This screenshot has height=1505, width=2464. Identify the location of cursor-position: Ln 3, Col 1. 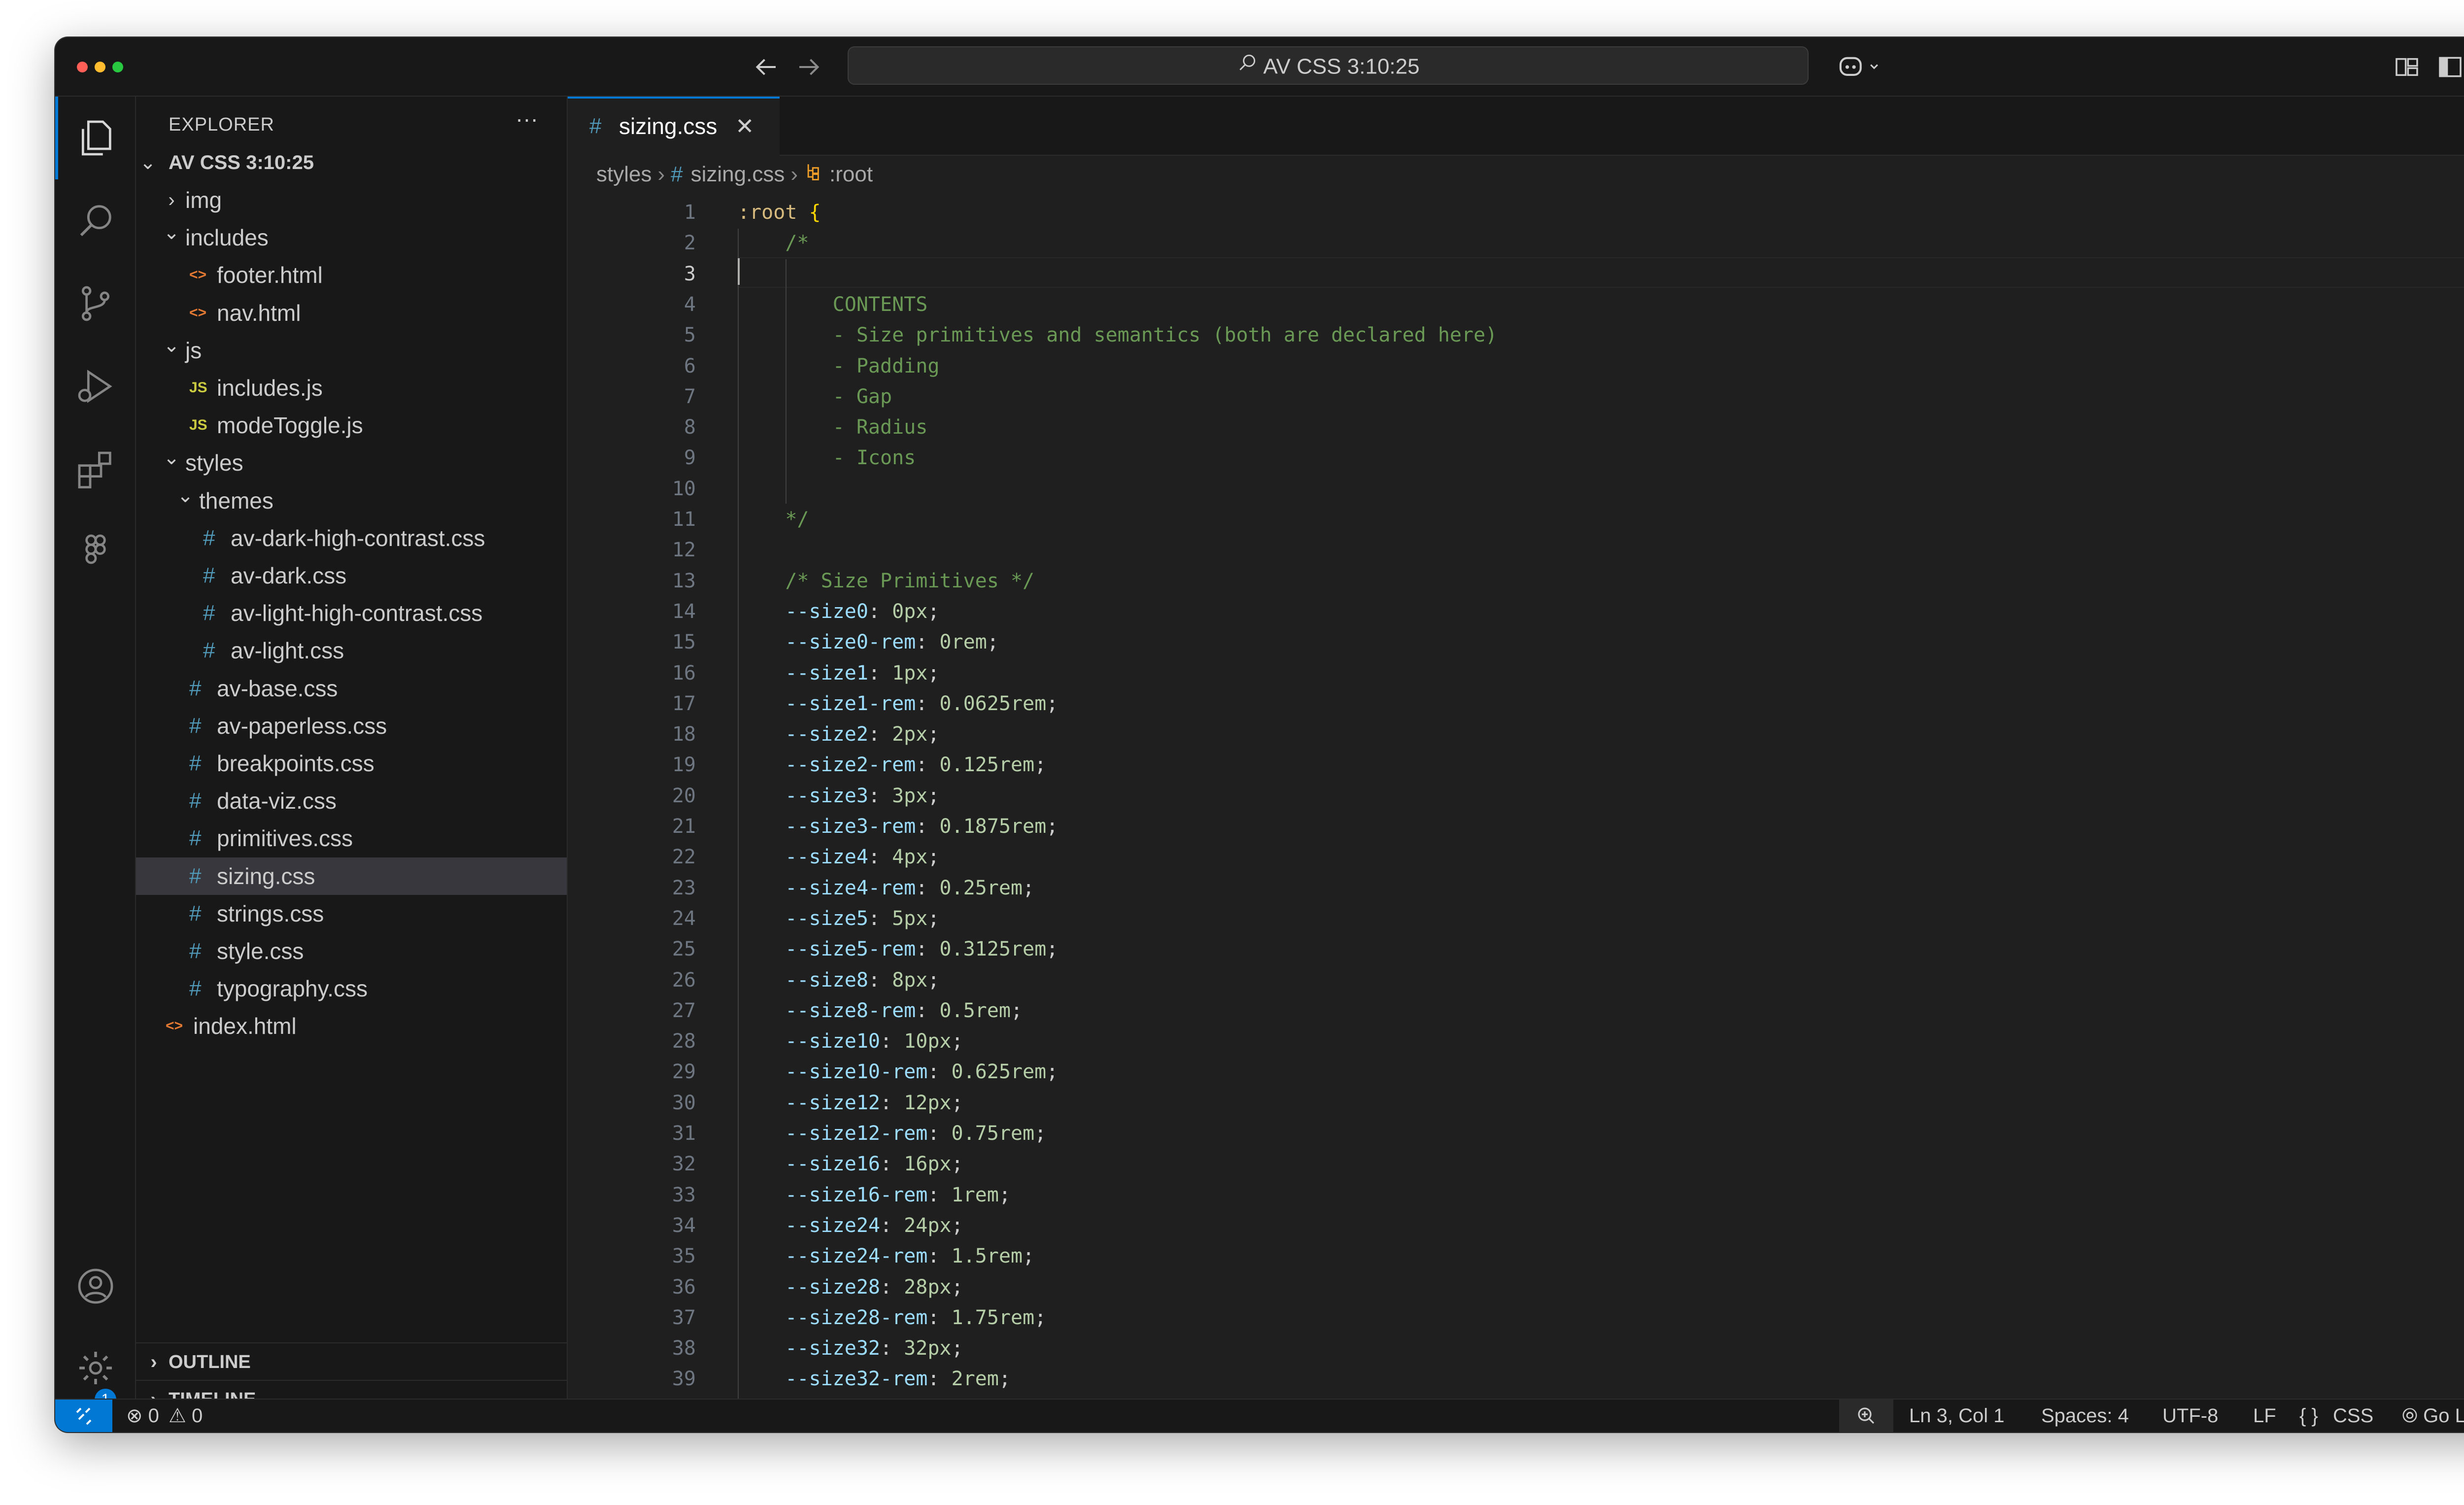
(1956, 1416).